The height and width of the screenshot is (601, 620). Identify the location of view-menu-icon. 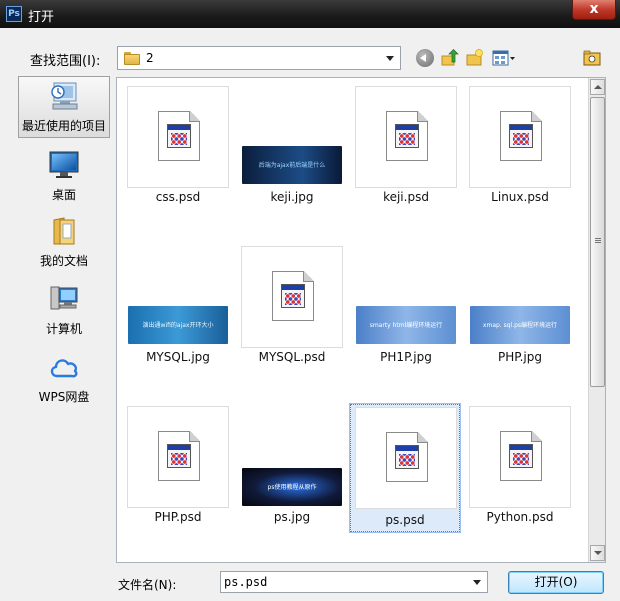
(504, 58).